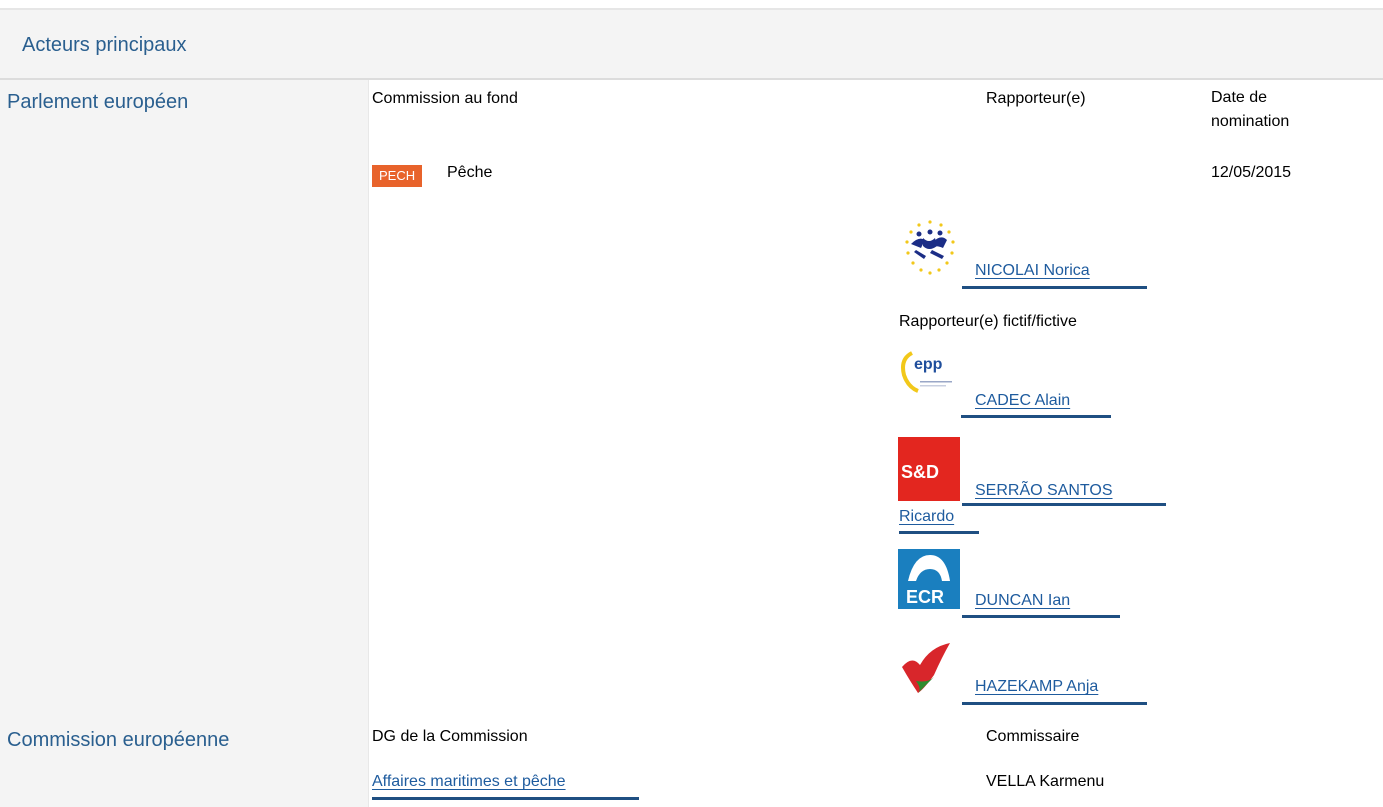 The height and width of the screenshot is (807, 1383). Describe the element at coordinates (98, 102) in the screenshot. I see `parliament-label: Parlement européen` at that location.